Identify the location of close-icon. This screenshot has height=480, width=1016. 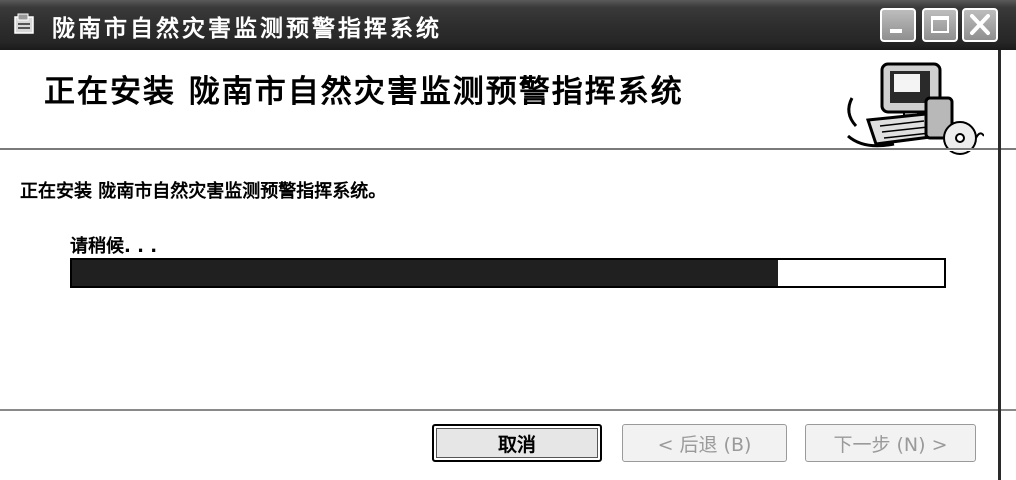
(980, 24).